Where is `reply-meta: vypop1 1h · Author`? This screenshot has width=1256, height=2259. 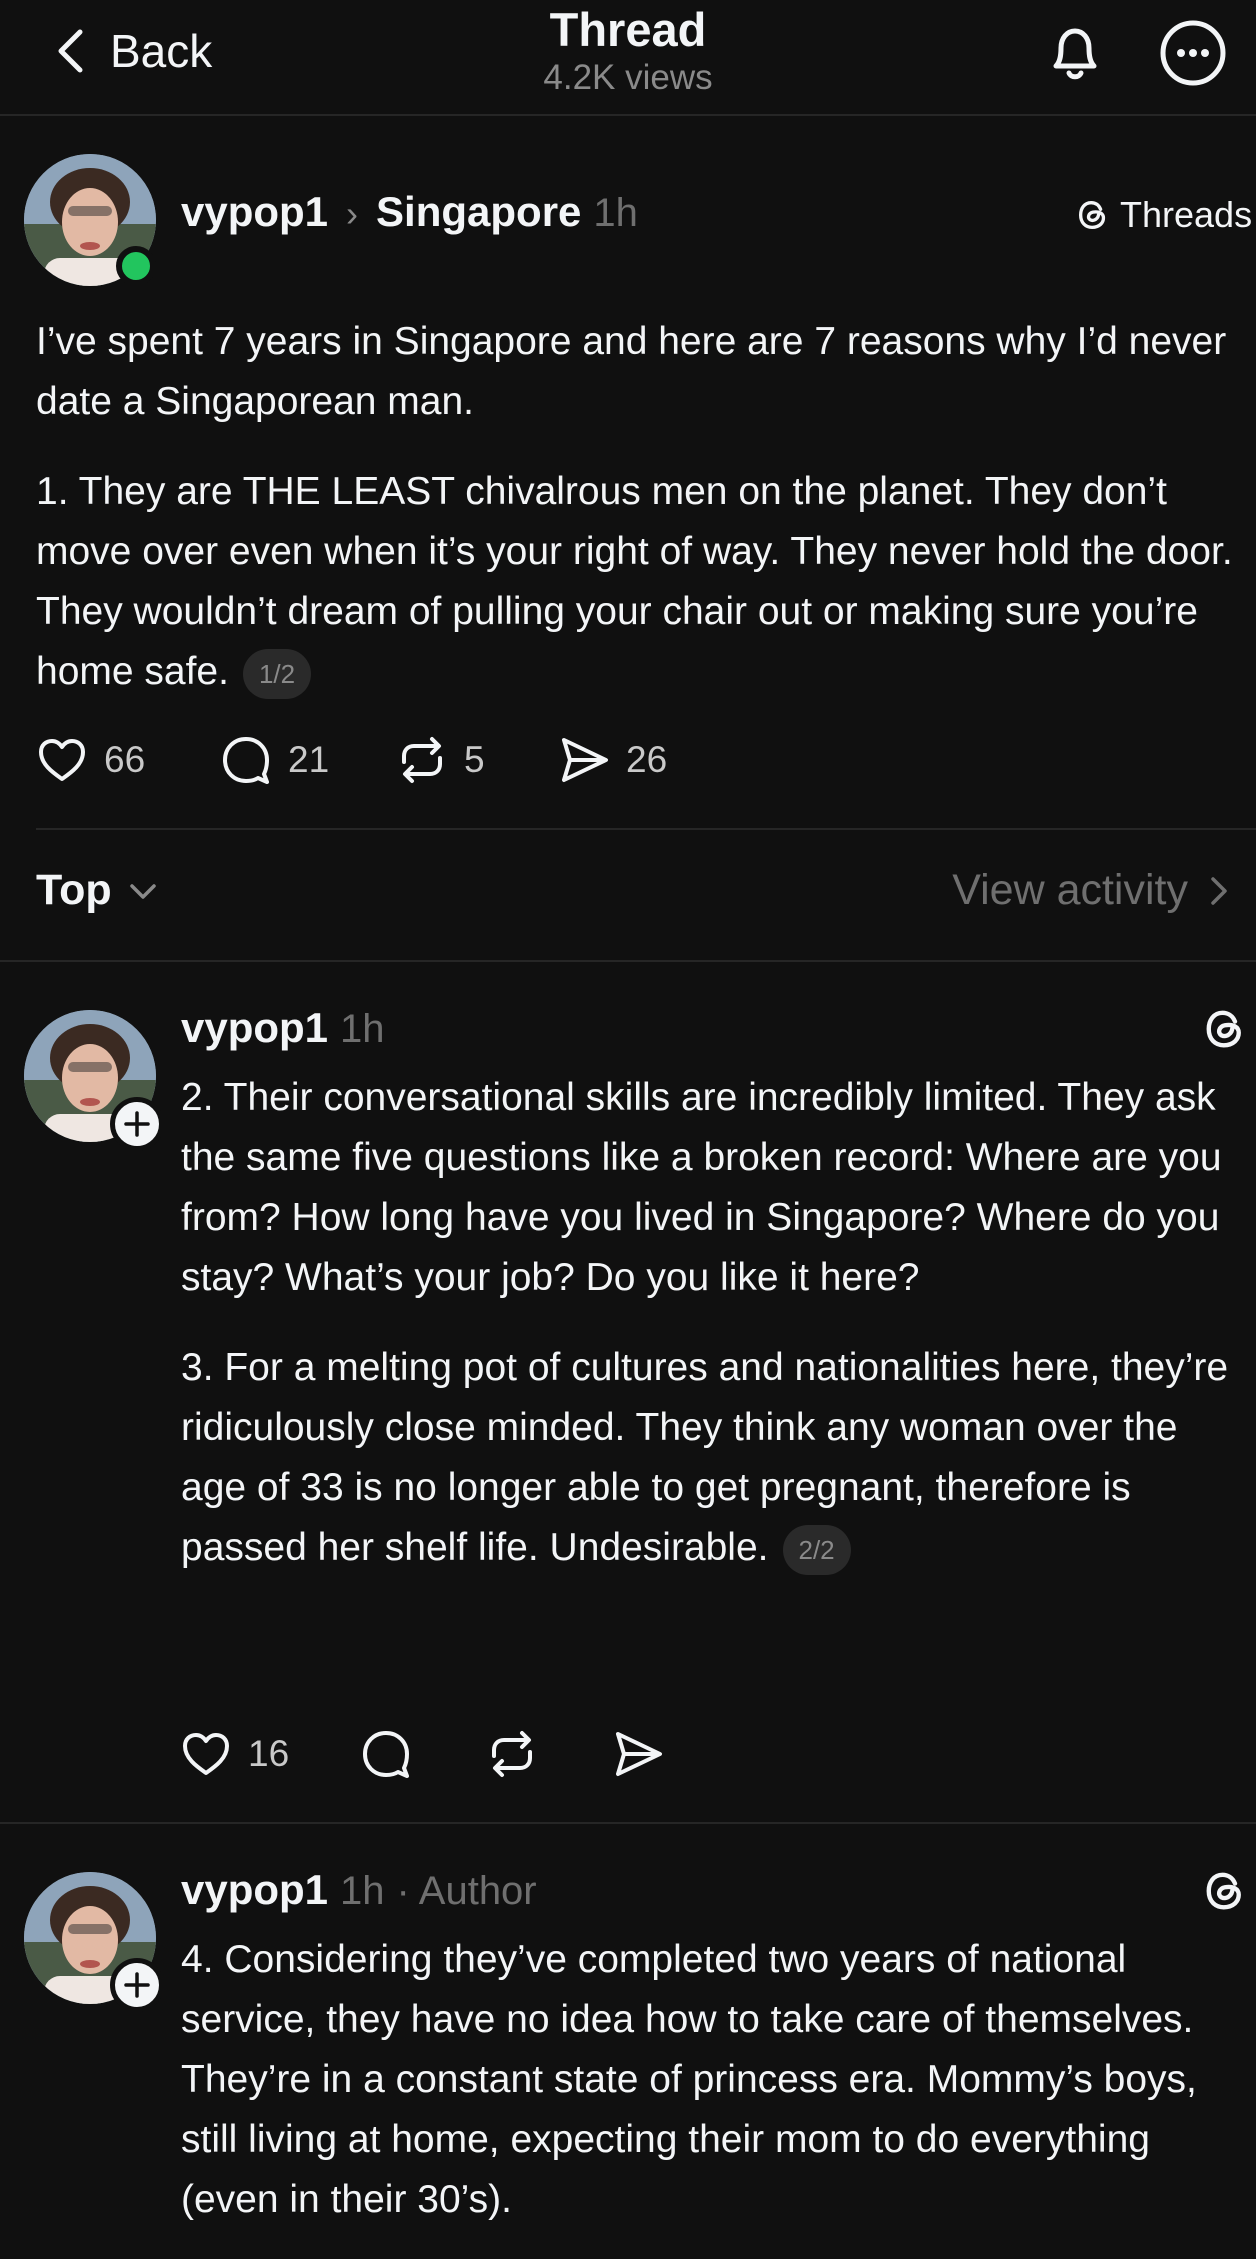 reply-meta: vypop1 1h · Author is located at coordinates (359, 1890).